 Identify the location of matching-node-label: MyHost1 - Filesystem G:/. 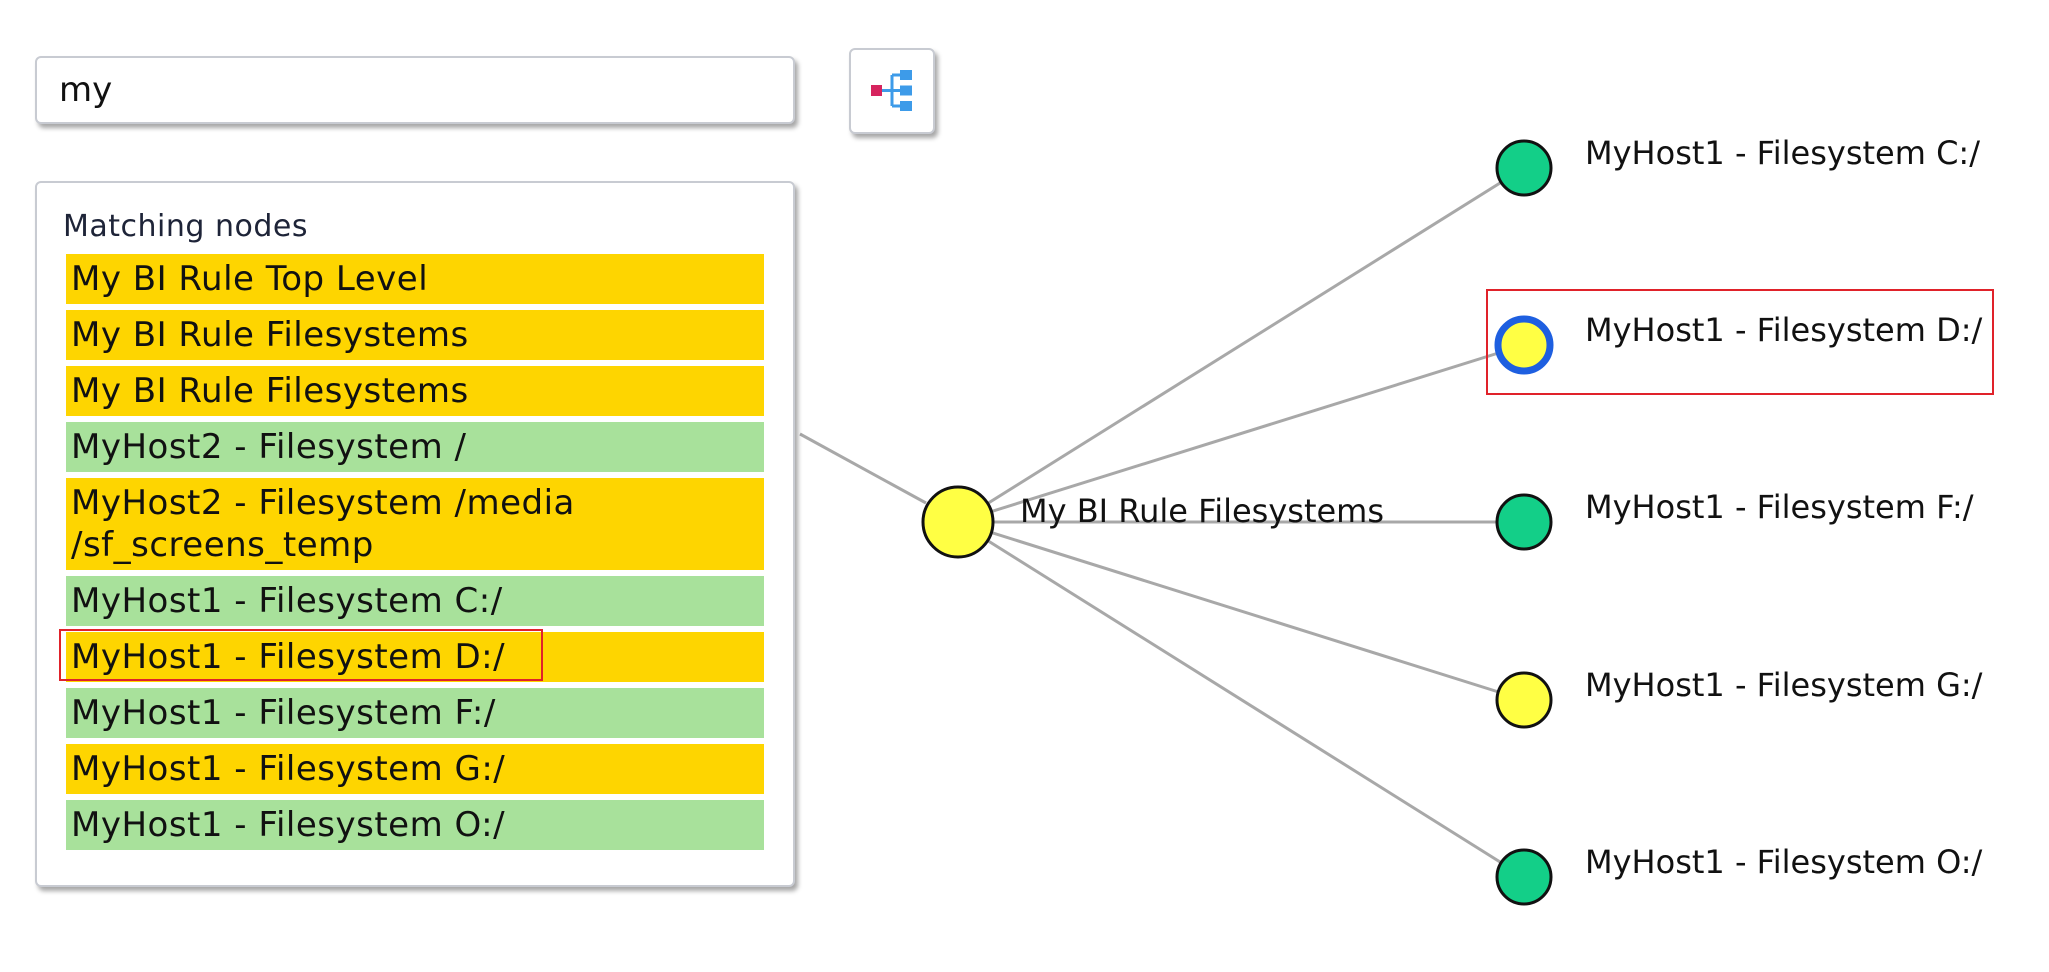
(288, 769).